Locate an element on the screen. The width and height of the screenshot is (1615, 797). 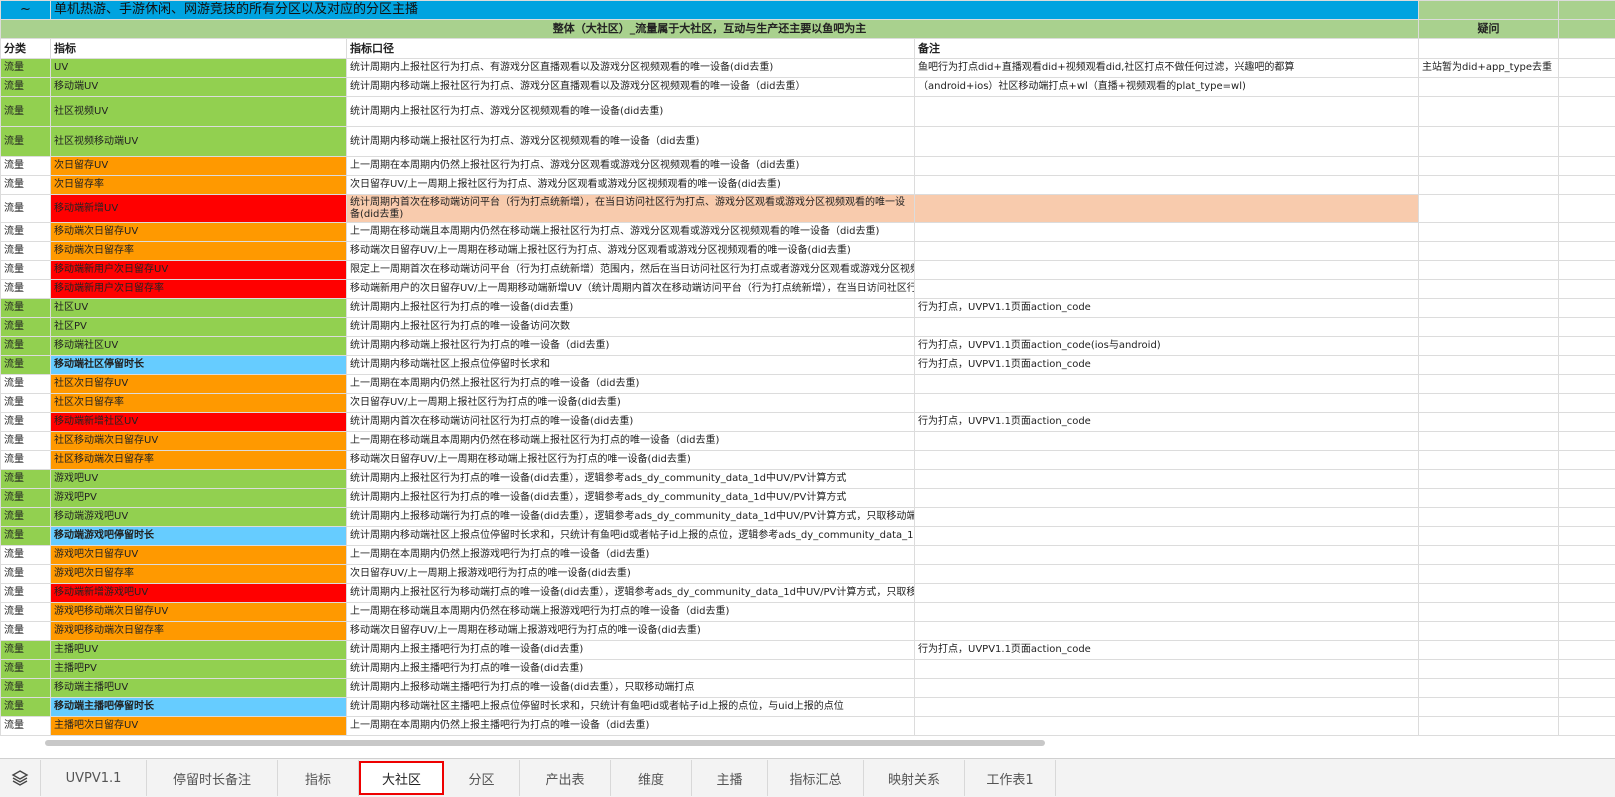
definition-cell: 统计周期内首次在移动端访问社区行为打点的唯一设备(did去重) is located at coordinates (631, 422).